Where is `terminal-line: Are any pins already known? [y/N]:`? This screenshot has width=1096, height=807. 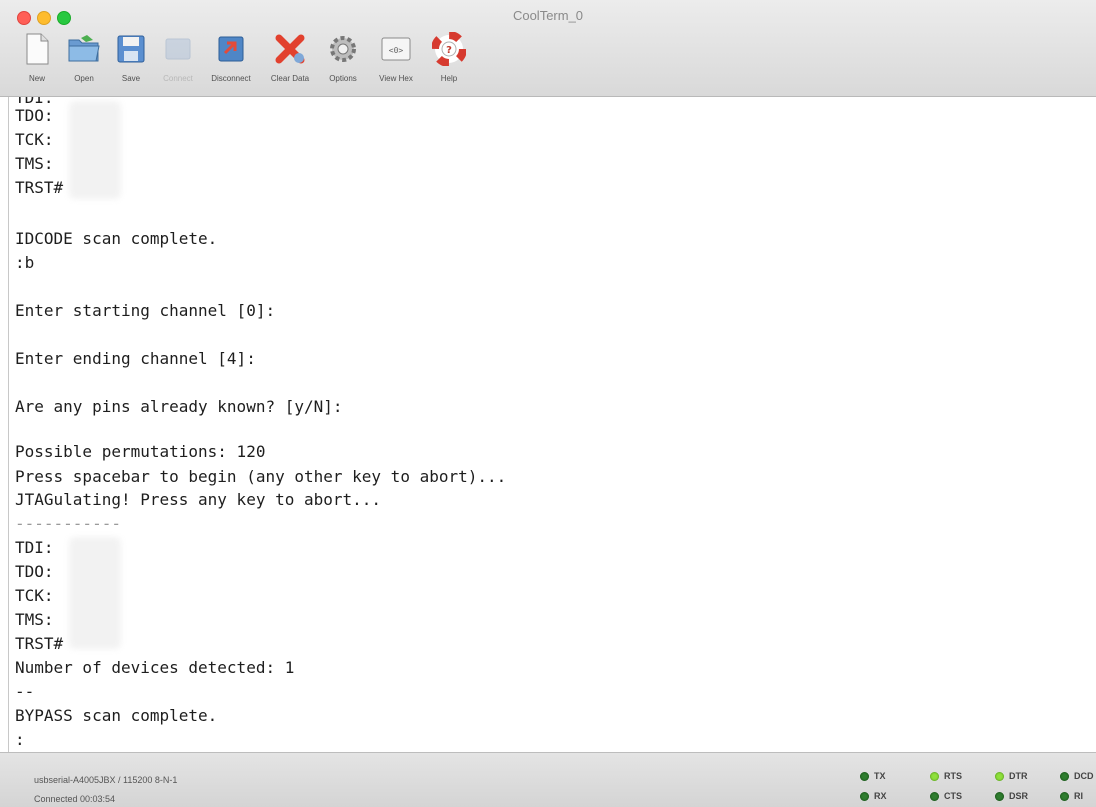
terminal-line: Are any pins already known? [y/N]: is located at coordinates (179, 406).